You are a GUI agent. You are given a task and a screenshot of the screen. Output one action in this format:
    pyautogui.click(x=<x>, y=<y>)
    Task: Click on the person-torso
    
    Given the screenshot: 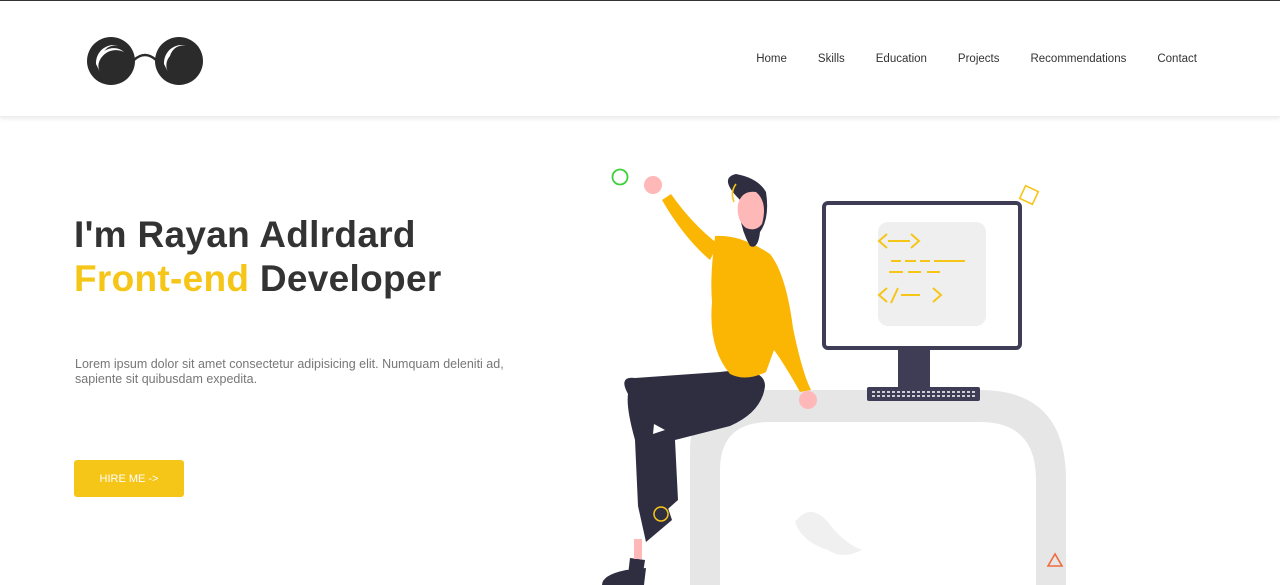 What is the action you would take?
    pyautogui.click(x=761, y=313)
    